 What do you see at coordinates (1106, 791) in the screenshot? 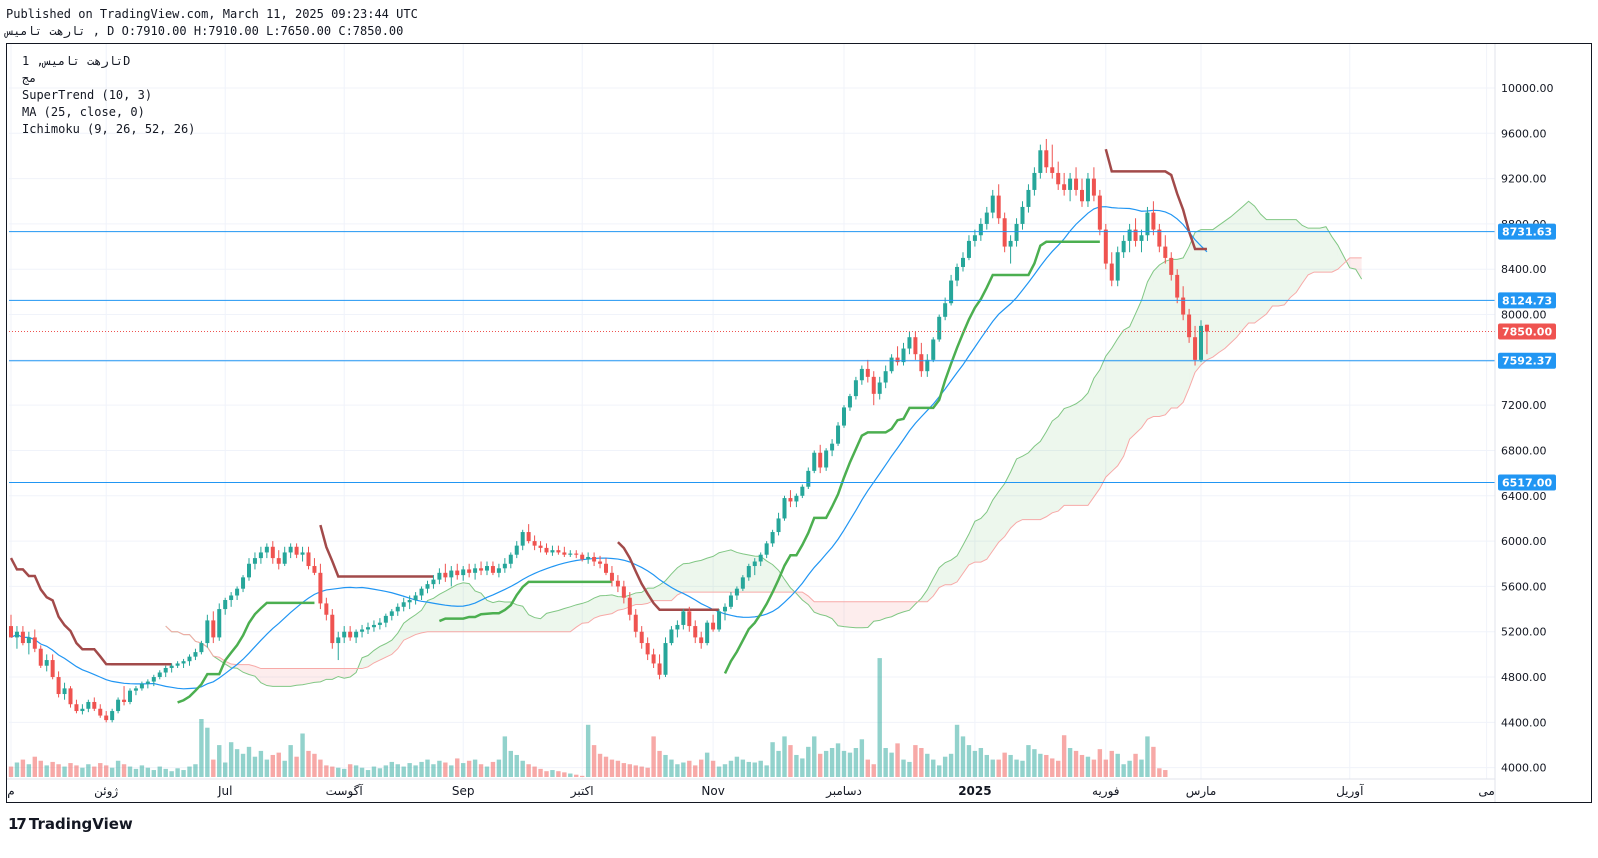
I see `time-tick-label: فوریه` at bounding box center [1106, 791].